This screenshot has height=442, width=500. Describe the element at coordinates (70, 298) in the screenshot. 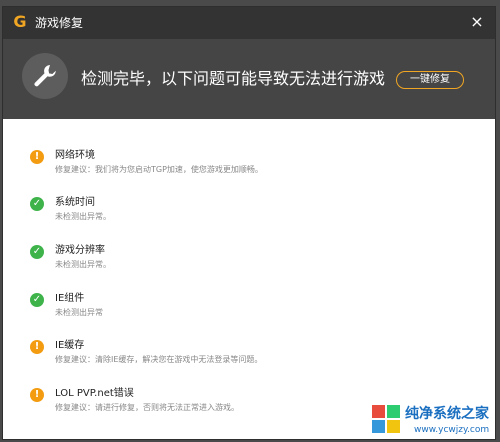

I see `issue-name: IE组件` at that location.